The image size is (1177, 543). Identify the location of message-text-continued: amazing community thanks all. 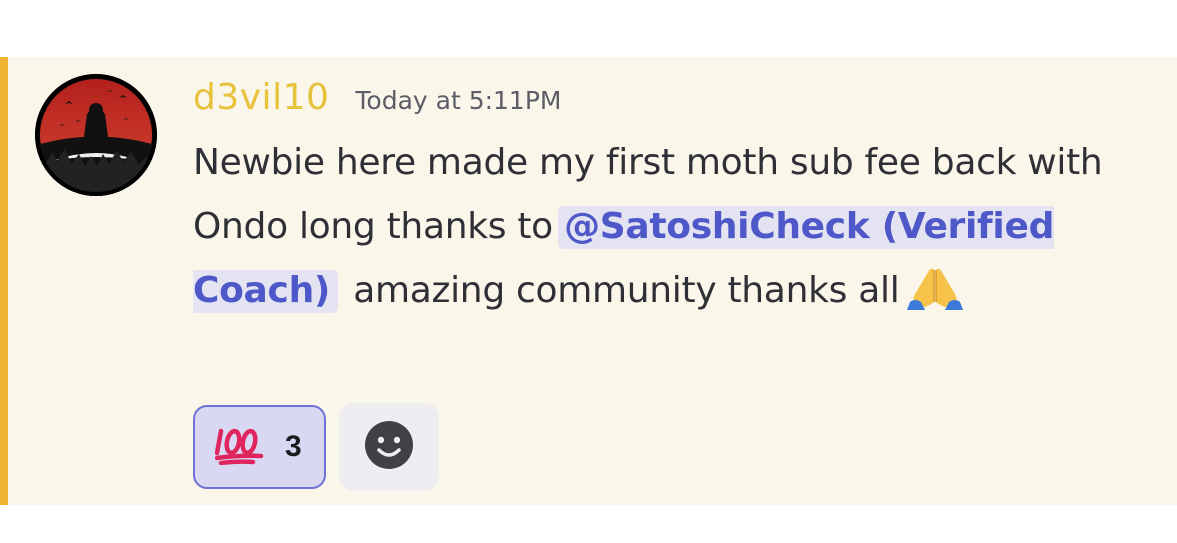
(621, 290).